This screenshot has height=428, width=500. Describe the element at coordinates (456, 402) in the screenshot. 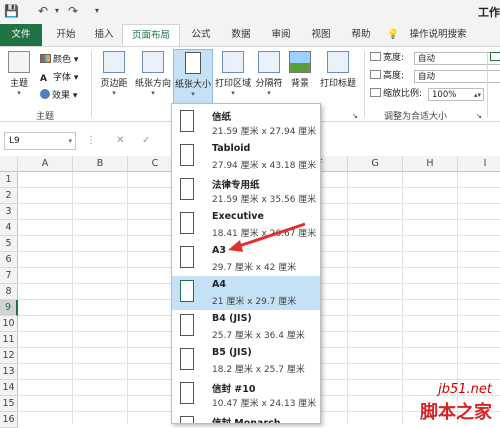

I see `watermark: jb51.net 脚本之家` at that location.